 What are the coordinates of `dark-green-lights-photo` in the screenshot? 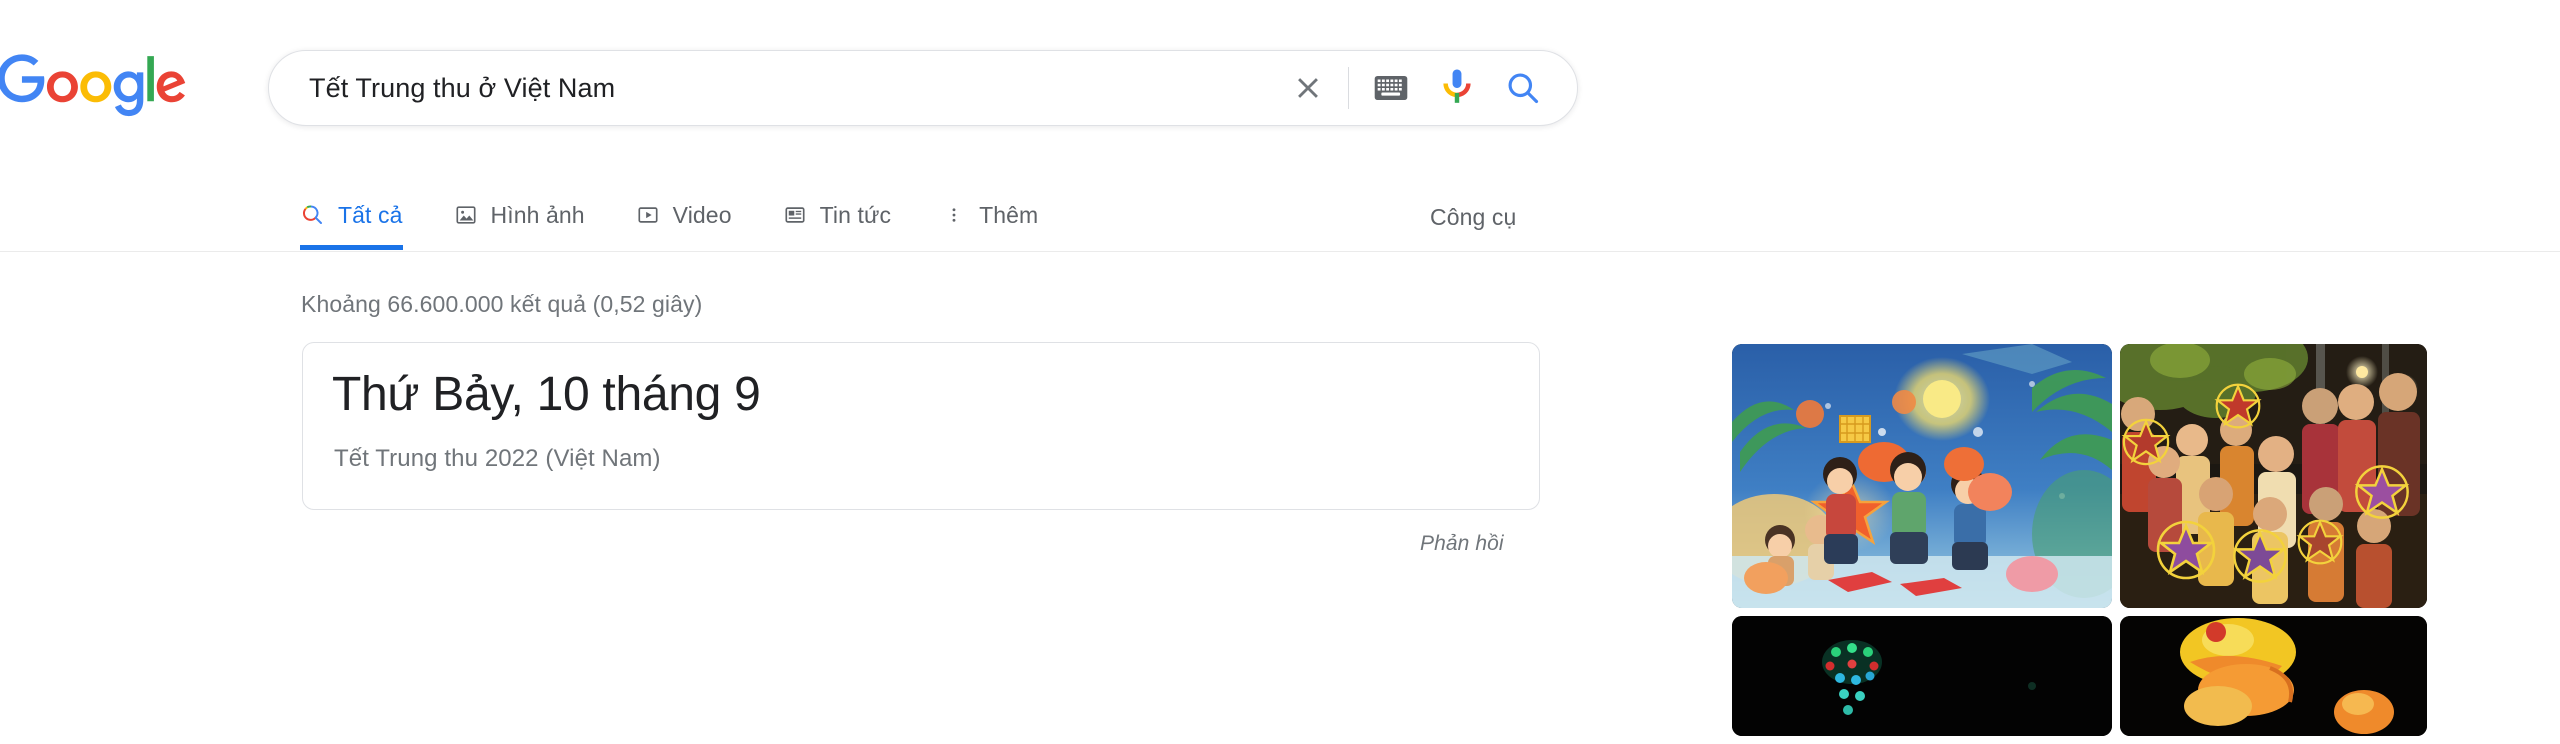 It's located at (1922, 676).